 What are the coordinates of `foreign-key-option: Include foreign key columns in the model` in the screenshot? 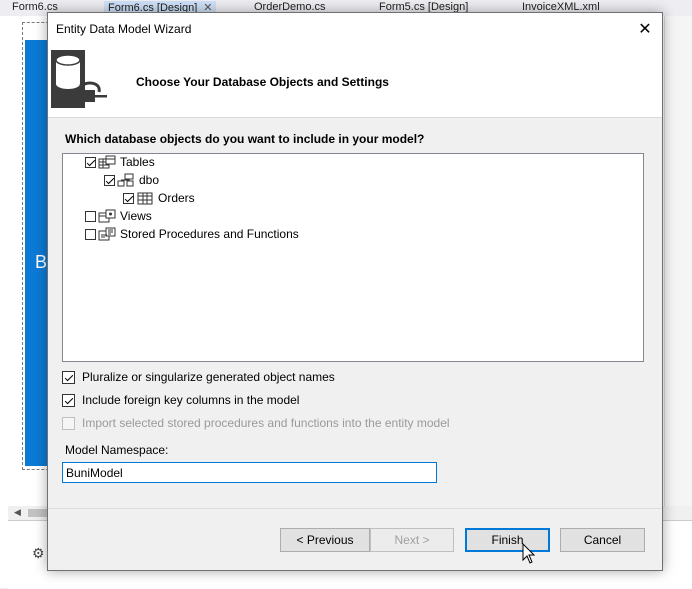 It's located at (180, 400).